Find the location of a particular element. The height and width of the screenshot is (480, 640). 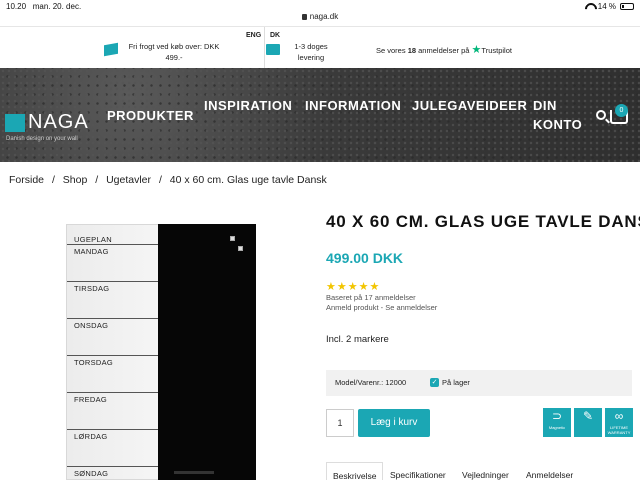

included-text: Incl. 2 markere is located at coordinates (357, 339).